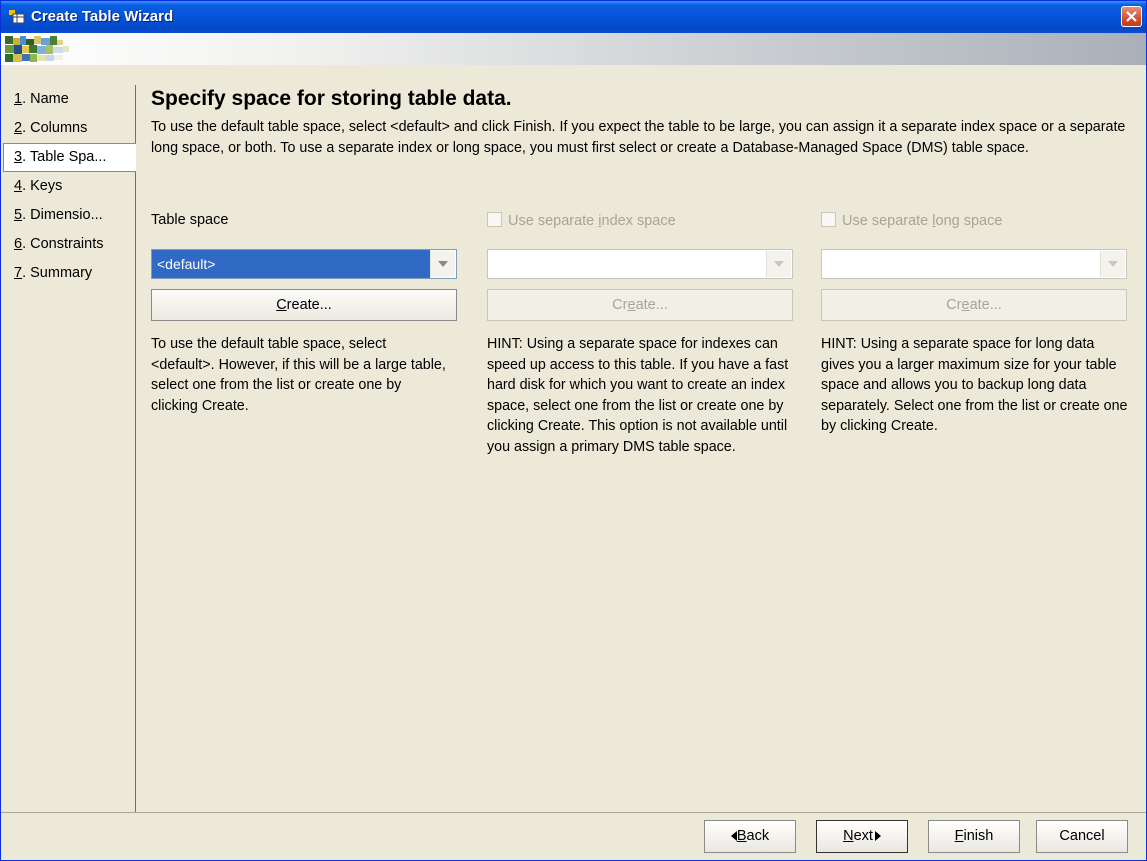  Describe the element at coordinates (37, 49) in the screenshot. I see `banner-graphic-icon` at that location.